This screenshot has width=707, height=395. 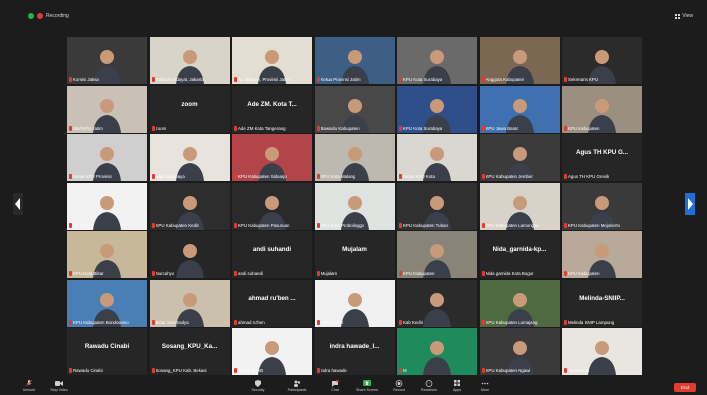 I want to click on participant-name: Ketua Provinsi Jatim, so click(x=340, y=79).